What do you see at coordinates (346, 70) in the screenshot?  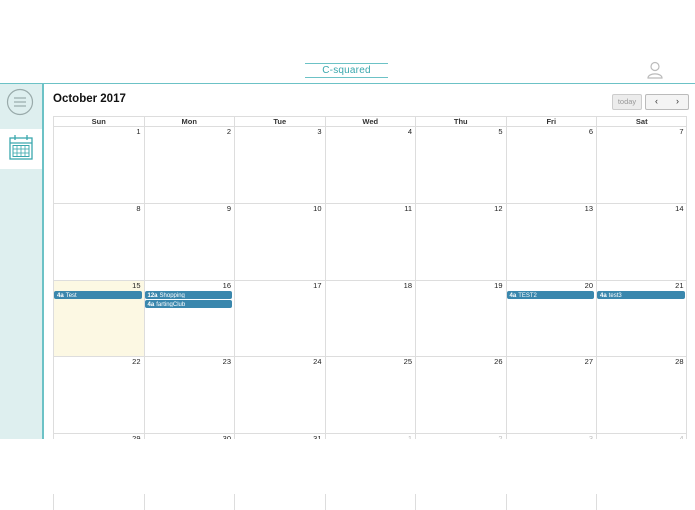 I see `brand-logo: C-squared` at bounding box center [346, 70].